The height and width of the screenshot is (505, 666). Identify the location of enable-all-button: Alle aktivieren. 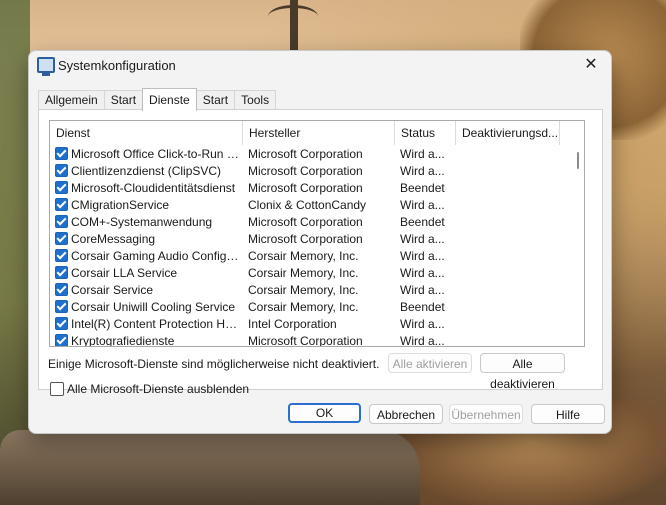
(430, 363).